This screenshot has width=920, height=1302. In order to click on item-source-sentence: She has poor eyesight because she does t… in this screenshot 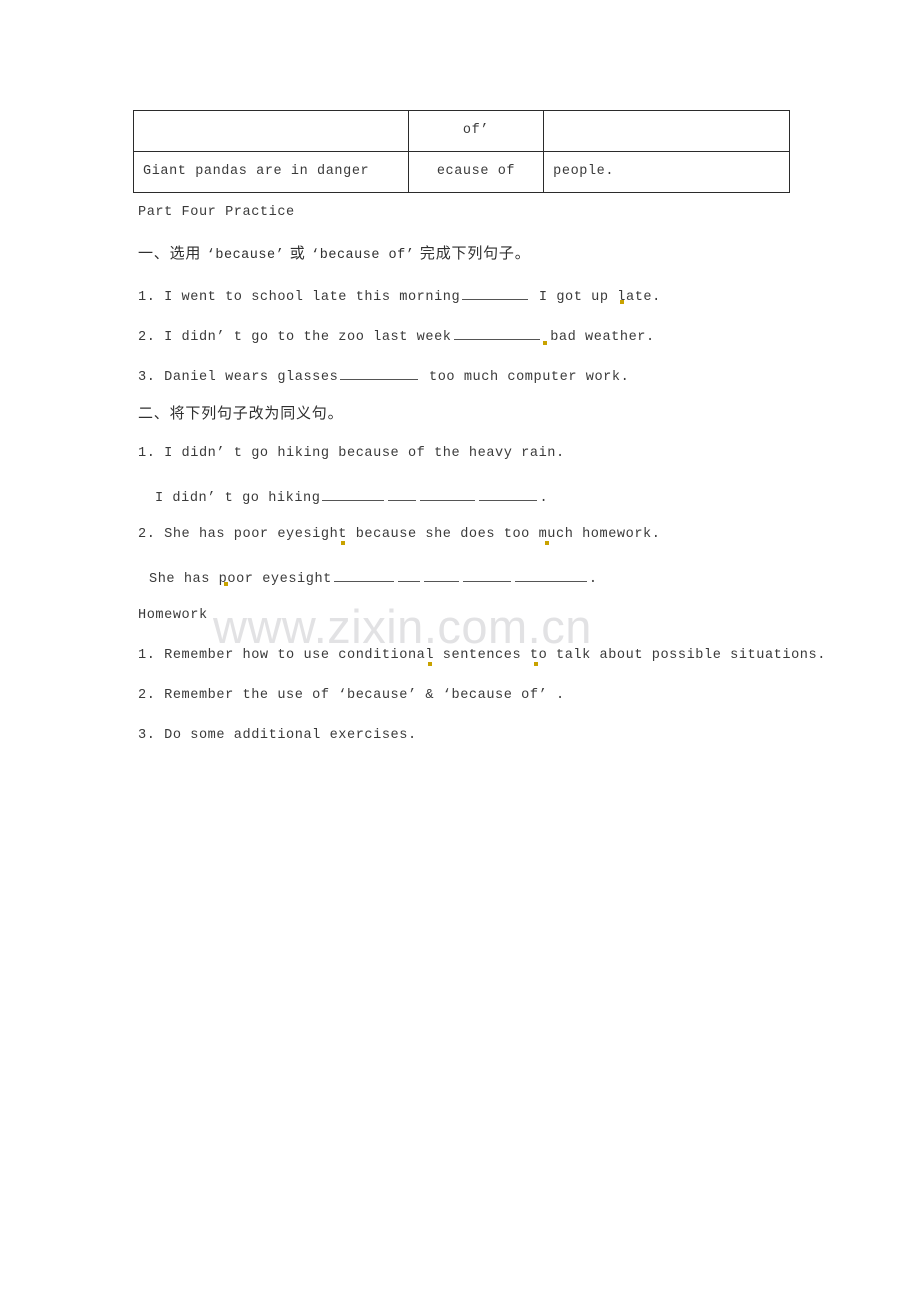, I will do `click(412, 534)`.